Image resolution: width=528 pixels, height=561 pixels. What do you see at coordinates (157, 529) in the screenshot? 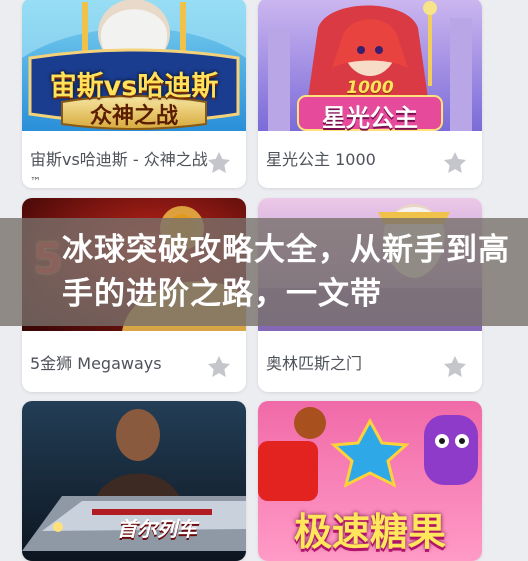
I see `logo-title: 首尔列车` at bounding box center [157, 529].